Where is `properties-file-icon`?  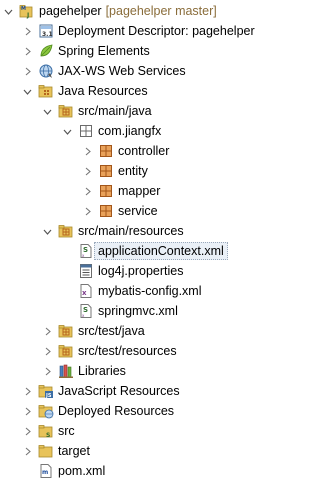
properties-file-icon is located at coordinates (86, 271).